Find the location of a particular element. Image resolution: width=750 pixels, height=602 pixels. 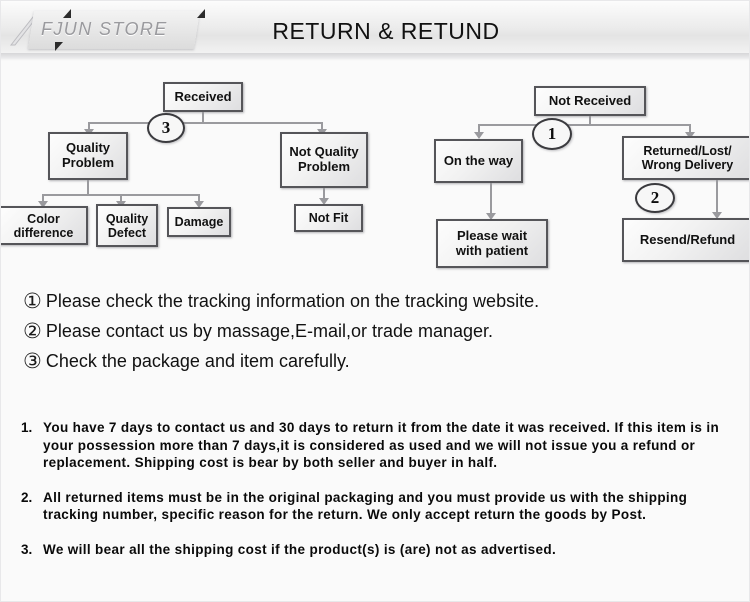

connector-returned-to-resend is located at coordinates (717, 197).